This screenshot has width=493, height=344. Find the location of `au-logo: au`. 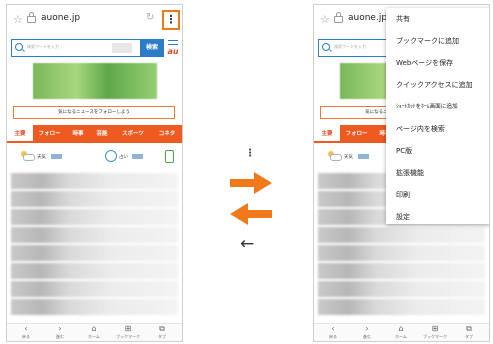

au-logo: au is located at coordinates (173, 47).